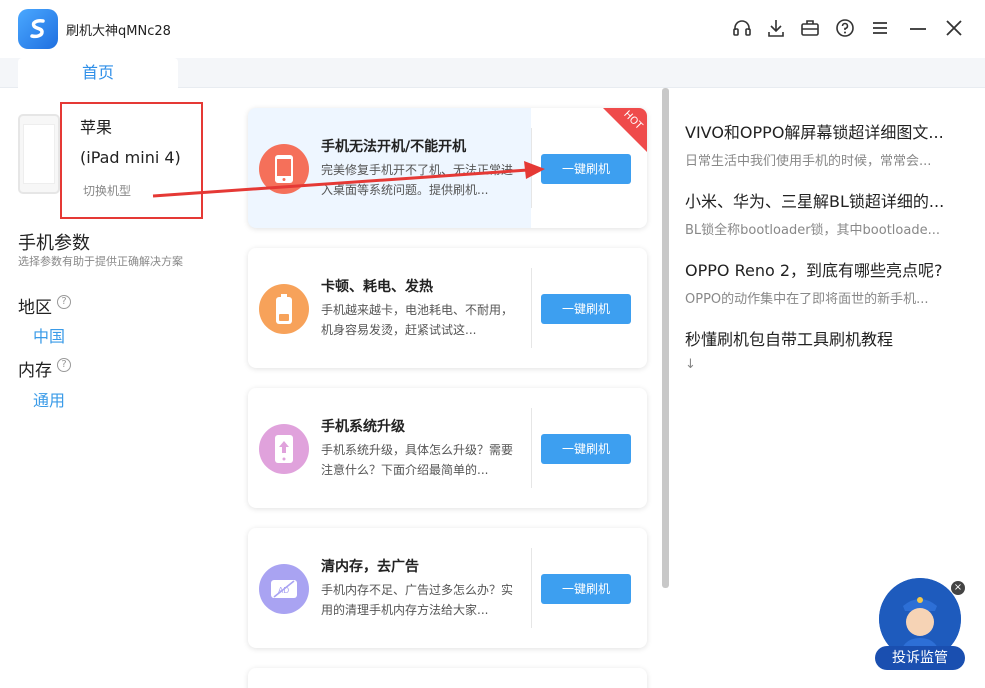 This screenshot has width=985, height=688. What do you see at coordinates (447, 678) in the screenshot?
I see `solution-card-partial` at bounding box center [447, 678].